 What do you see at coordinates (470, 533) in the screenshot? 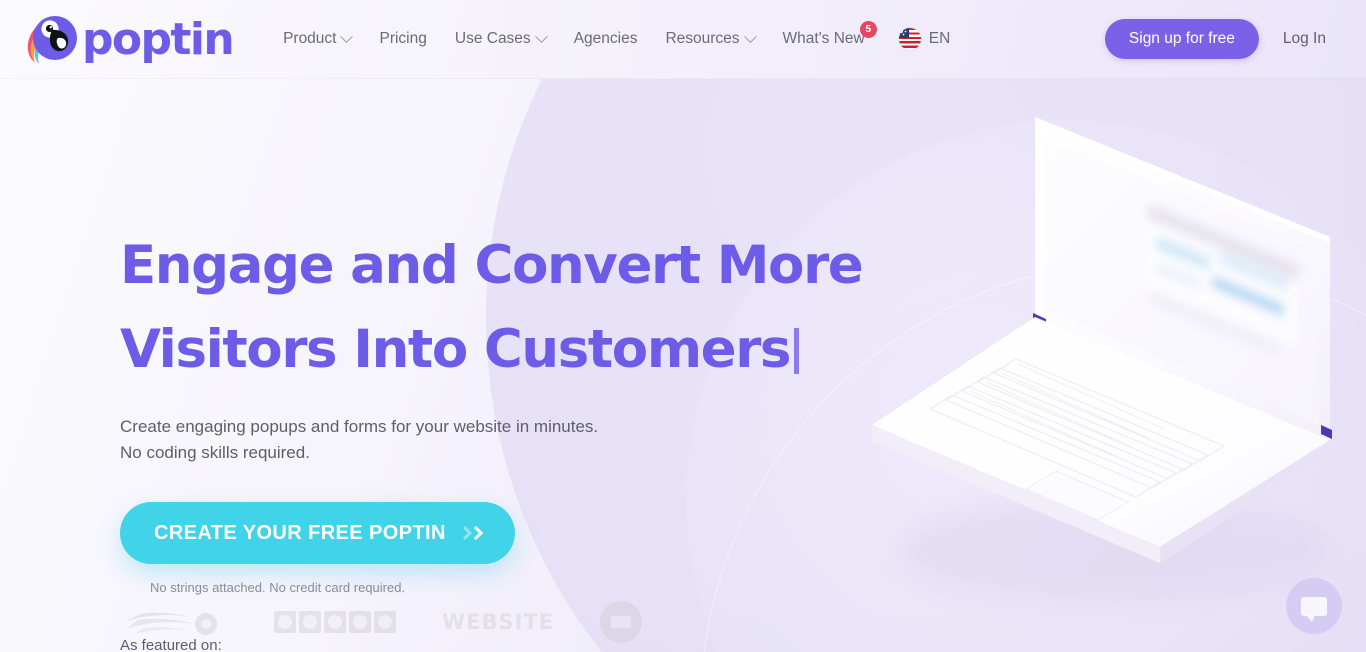
I see `double-chevron-right-icon` at bounding box center [470, 533].